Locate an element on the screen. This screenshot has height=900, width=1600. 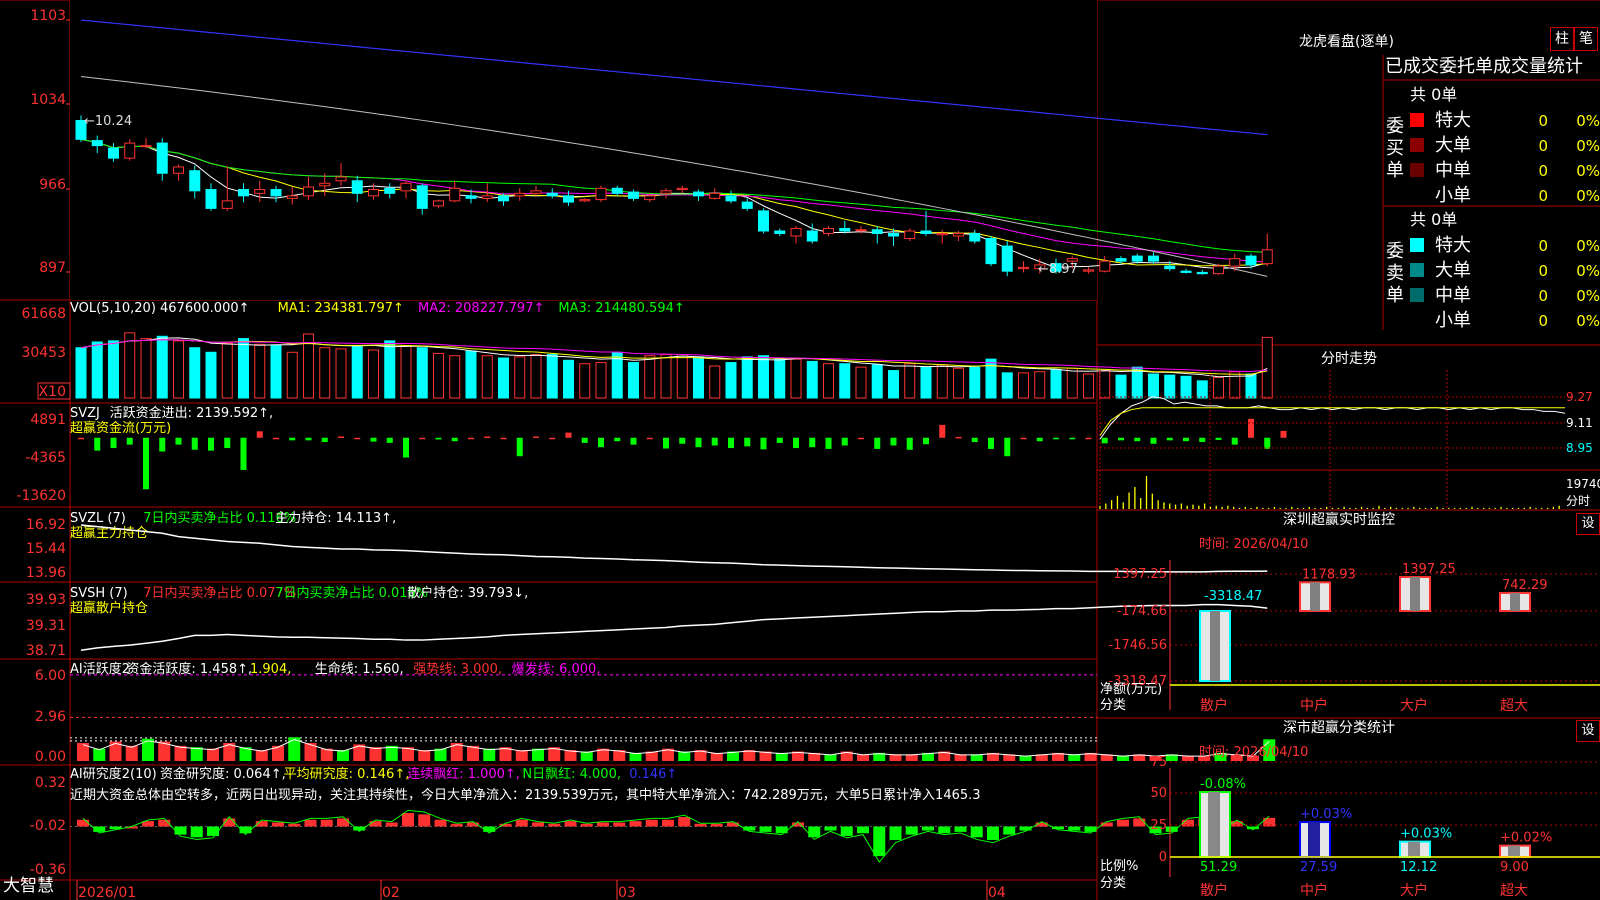
monitor-value-label: 1178.93 is located at coordinates (1329, 574).